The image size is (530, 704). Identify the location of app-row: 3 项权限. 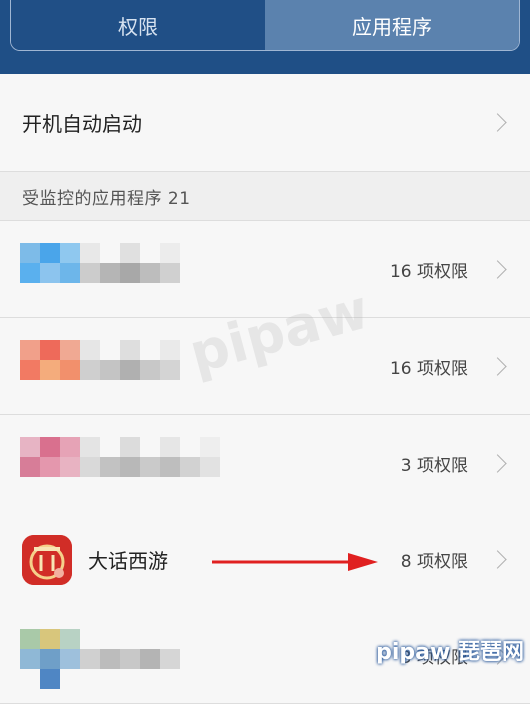
(265, 463).